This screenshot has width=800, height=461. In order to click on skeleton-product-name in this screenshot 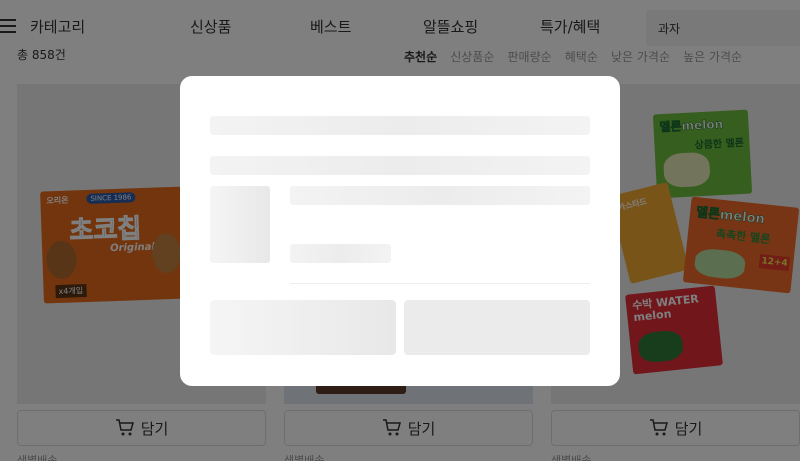, I will do `click(440, 195)`.